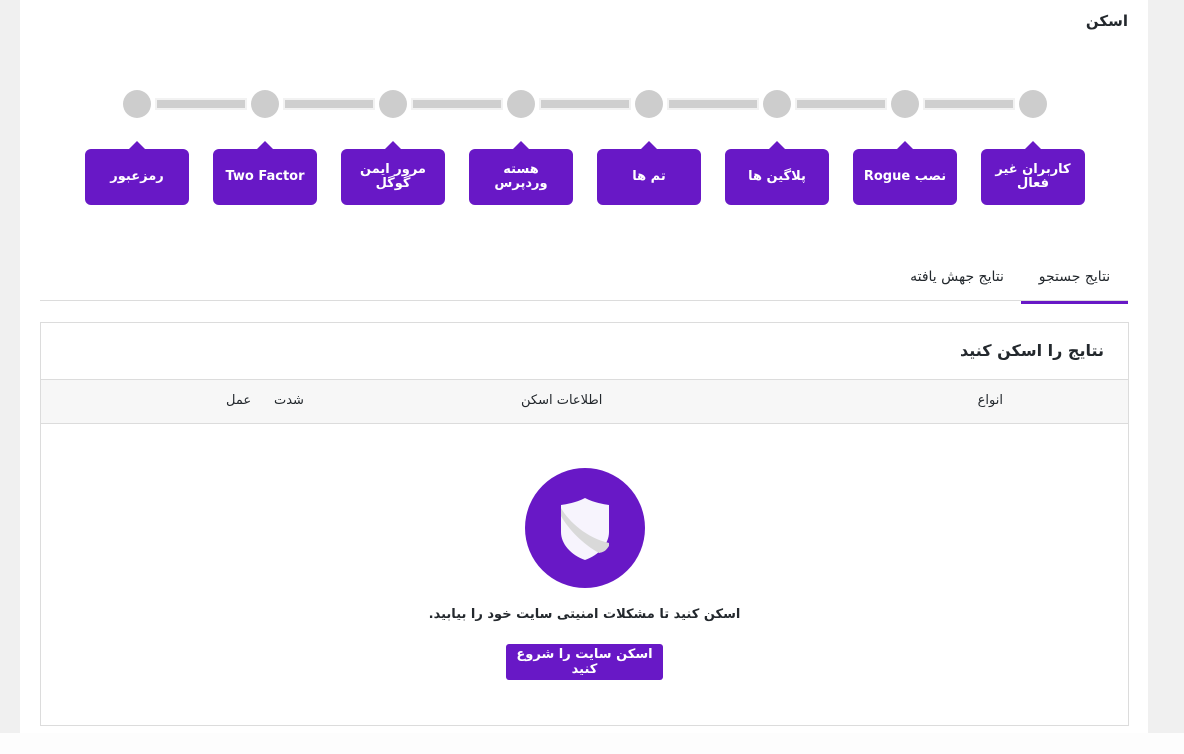 The height and width of the screenshot is (754, 1184). I want to click on step-two-factor: Two Factor, so click(265, 173).